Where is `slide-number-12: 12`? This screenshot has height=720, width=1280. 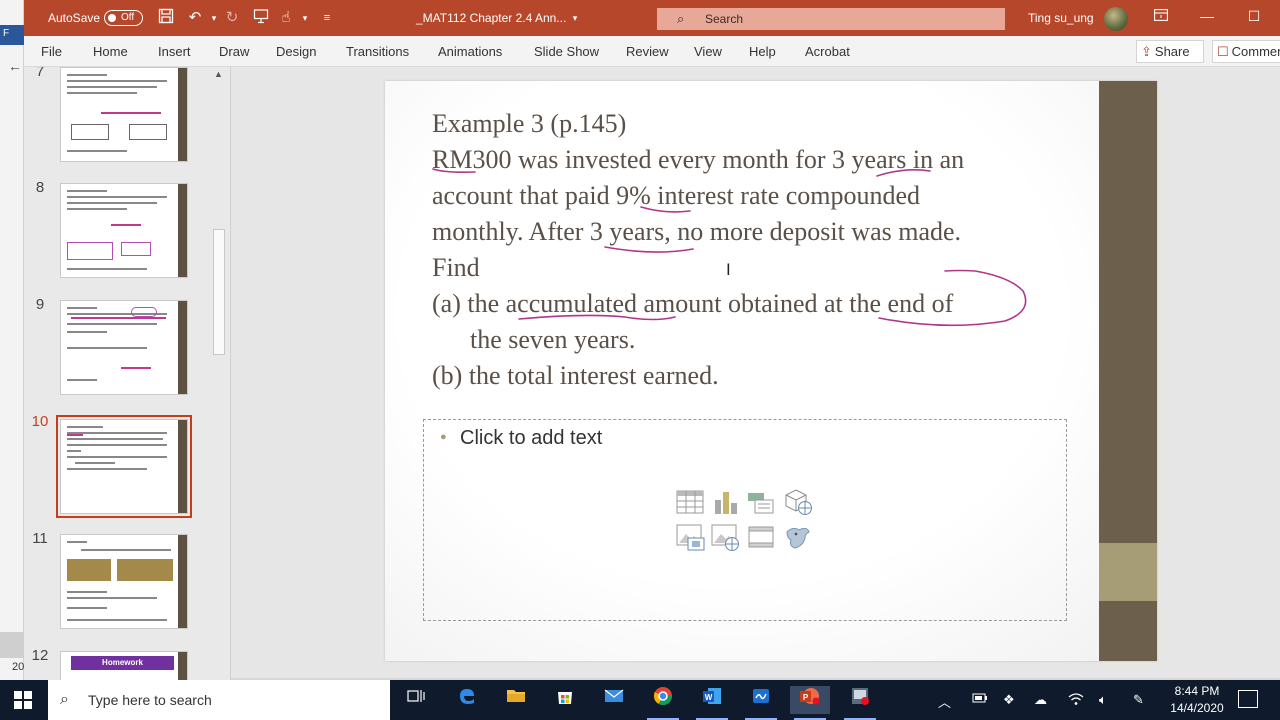 slide-number-12: 12 is located at coordinates (40, 655).